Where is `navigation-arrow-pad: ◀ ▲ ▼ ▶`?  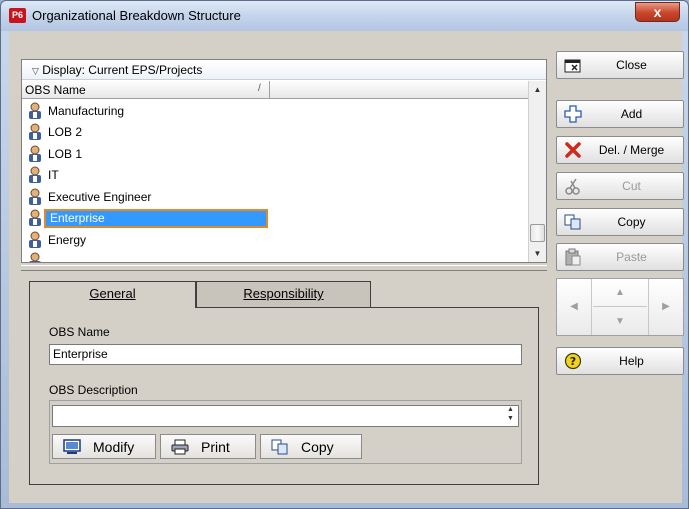
navigation-arrow-pad: ◀ ▲ ▼ ▶ is located at coordinates (620, 307).